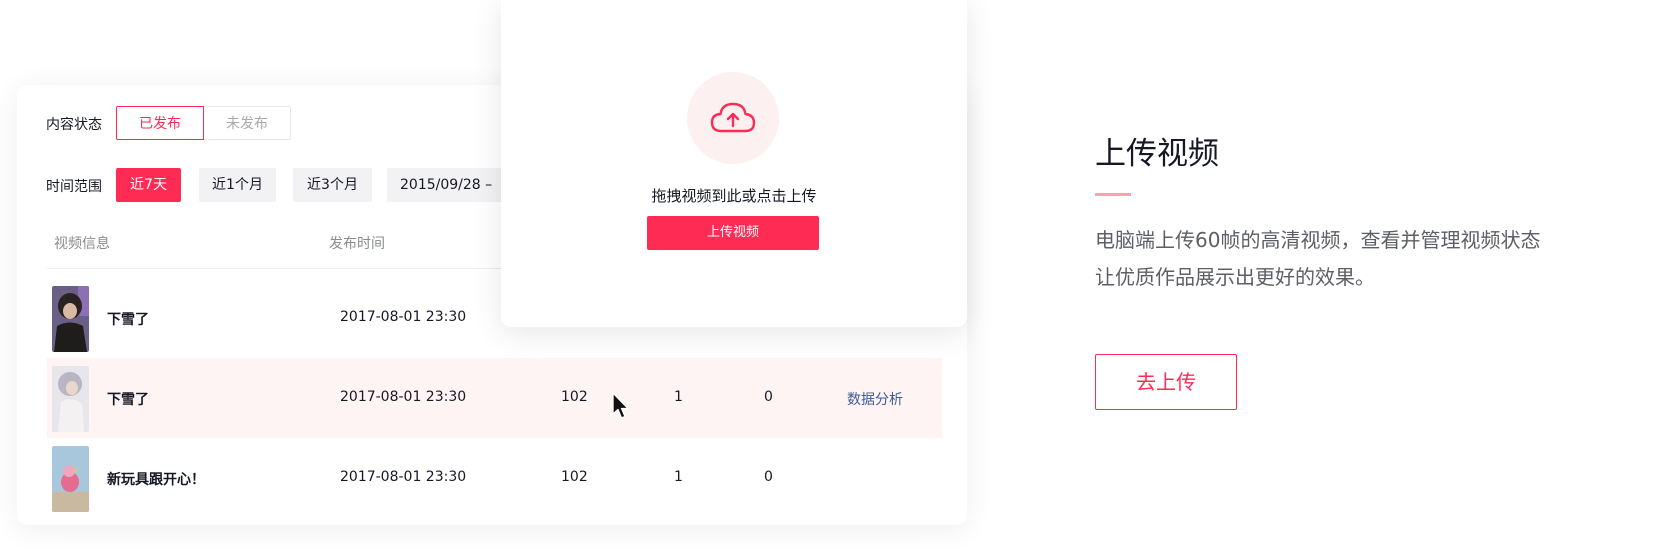 The image size is (1672, 549). What do you see at coordinates (875, 399) in the screenshot?
I see `data-analysis-link: 数据分析` at bounding box center [875, 399].